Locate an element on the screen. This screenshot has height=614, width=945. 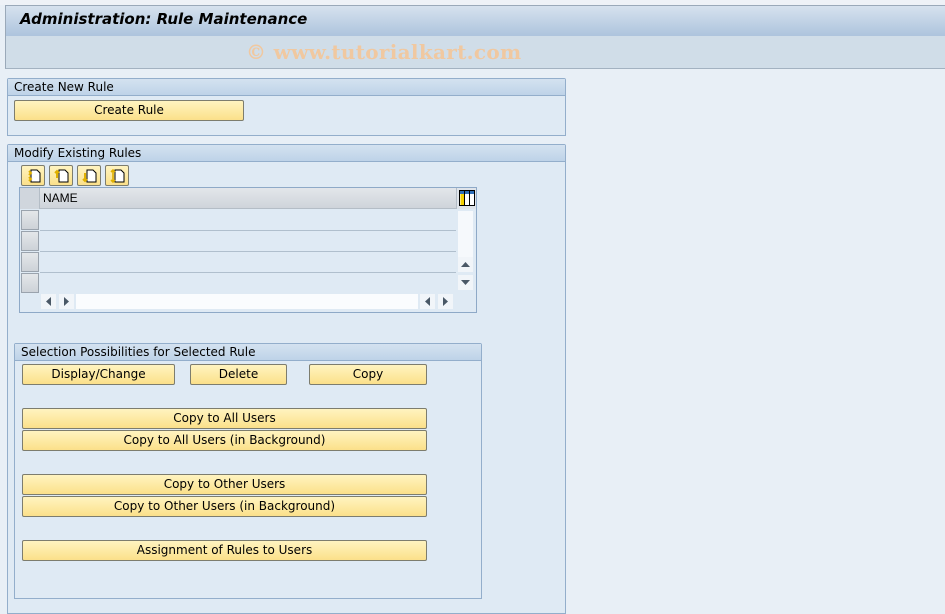
delete-button: Delete is located at coordinates (238, 374).